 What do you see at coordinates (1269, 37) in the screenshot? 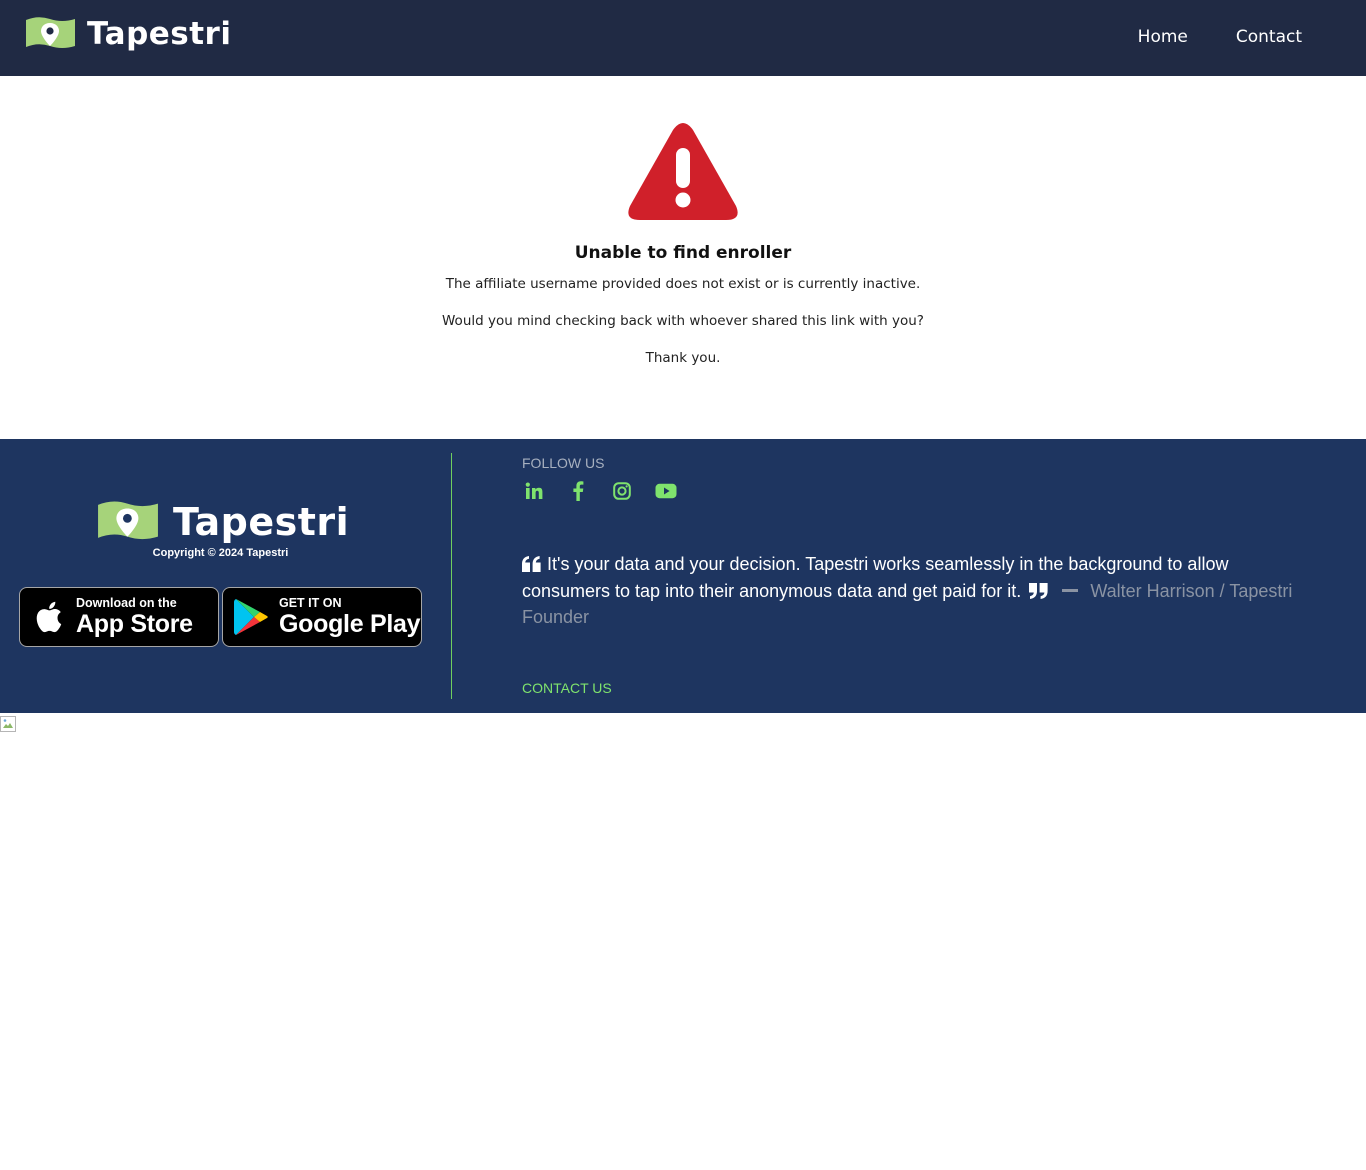
I see `nav-contact-link: Contact` at bounding box center [1269, 37].